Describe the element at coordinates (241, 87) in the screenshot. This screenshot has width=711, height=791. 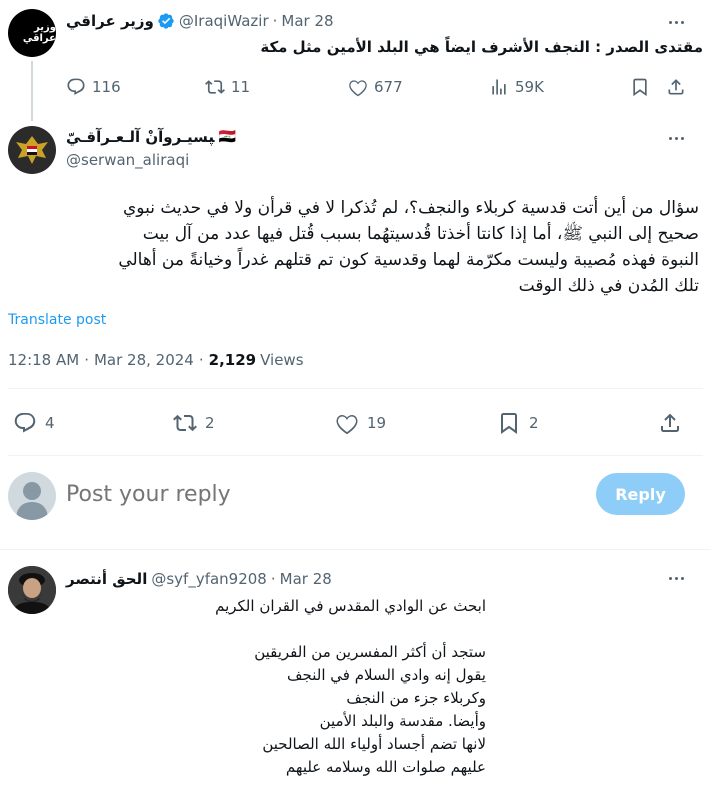
I see `retweet-count: 11` at that location.